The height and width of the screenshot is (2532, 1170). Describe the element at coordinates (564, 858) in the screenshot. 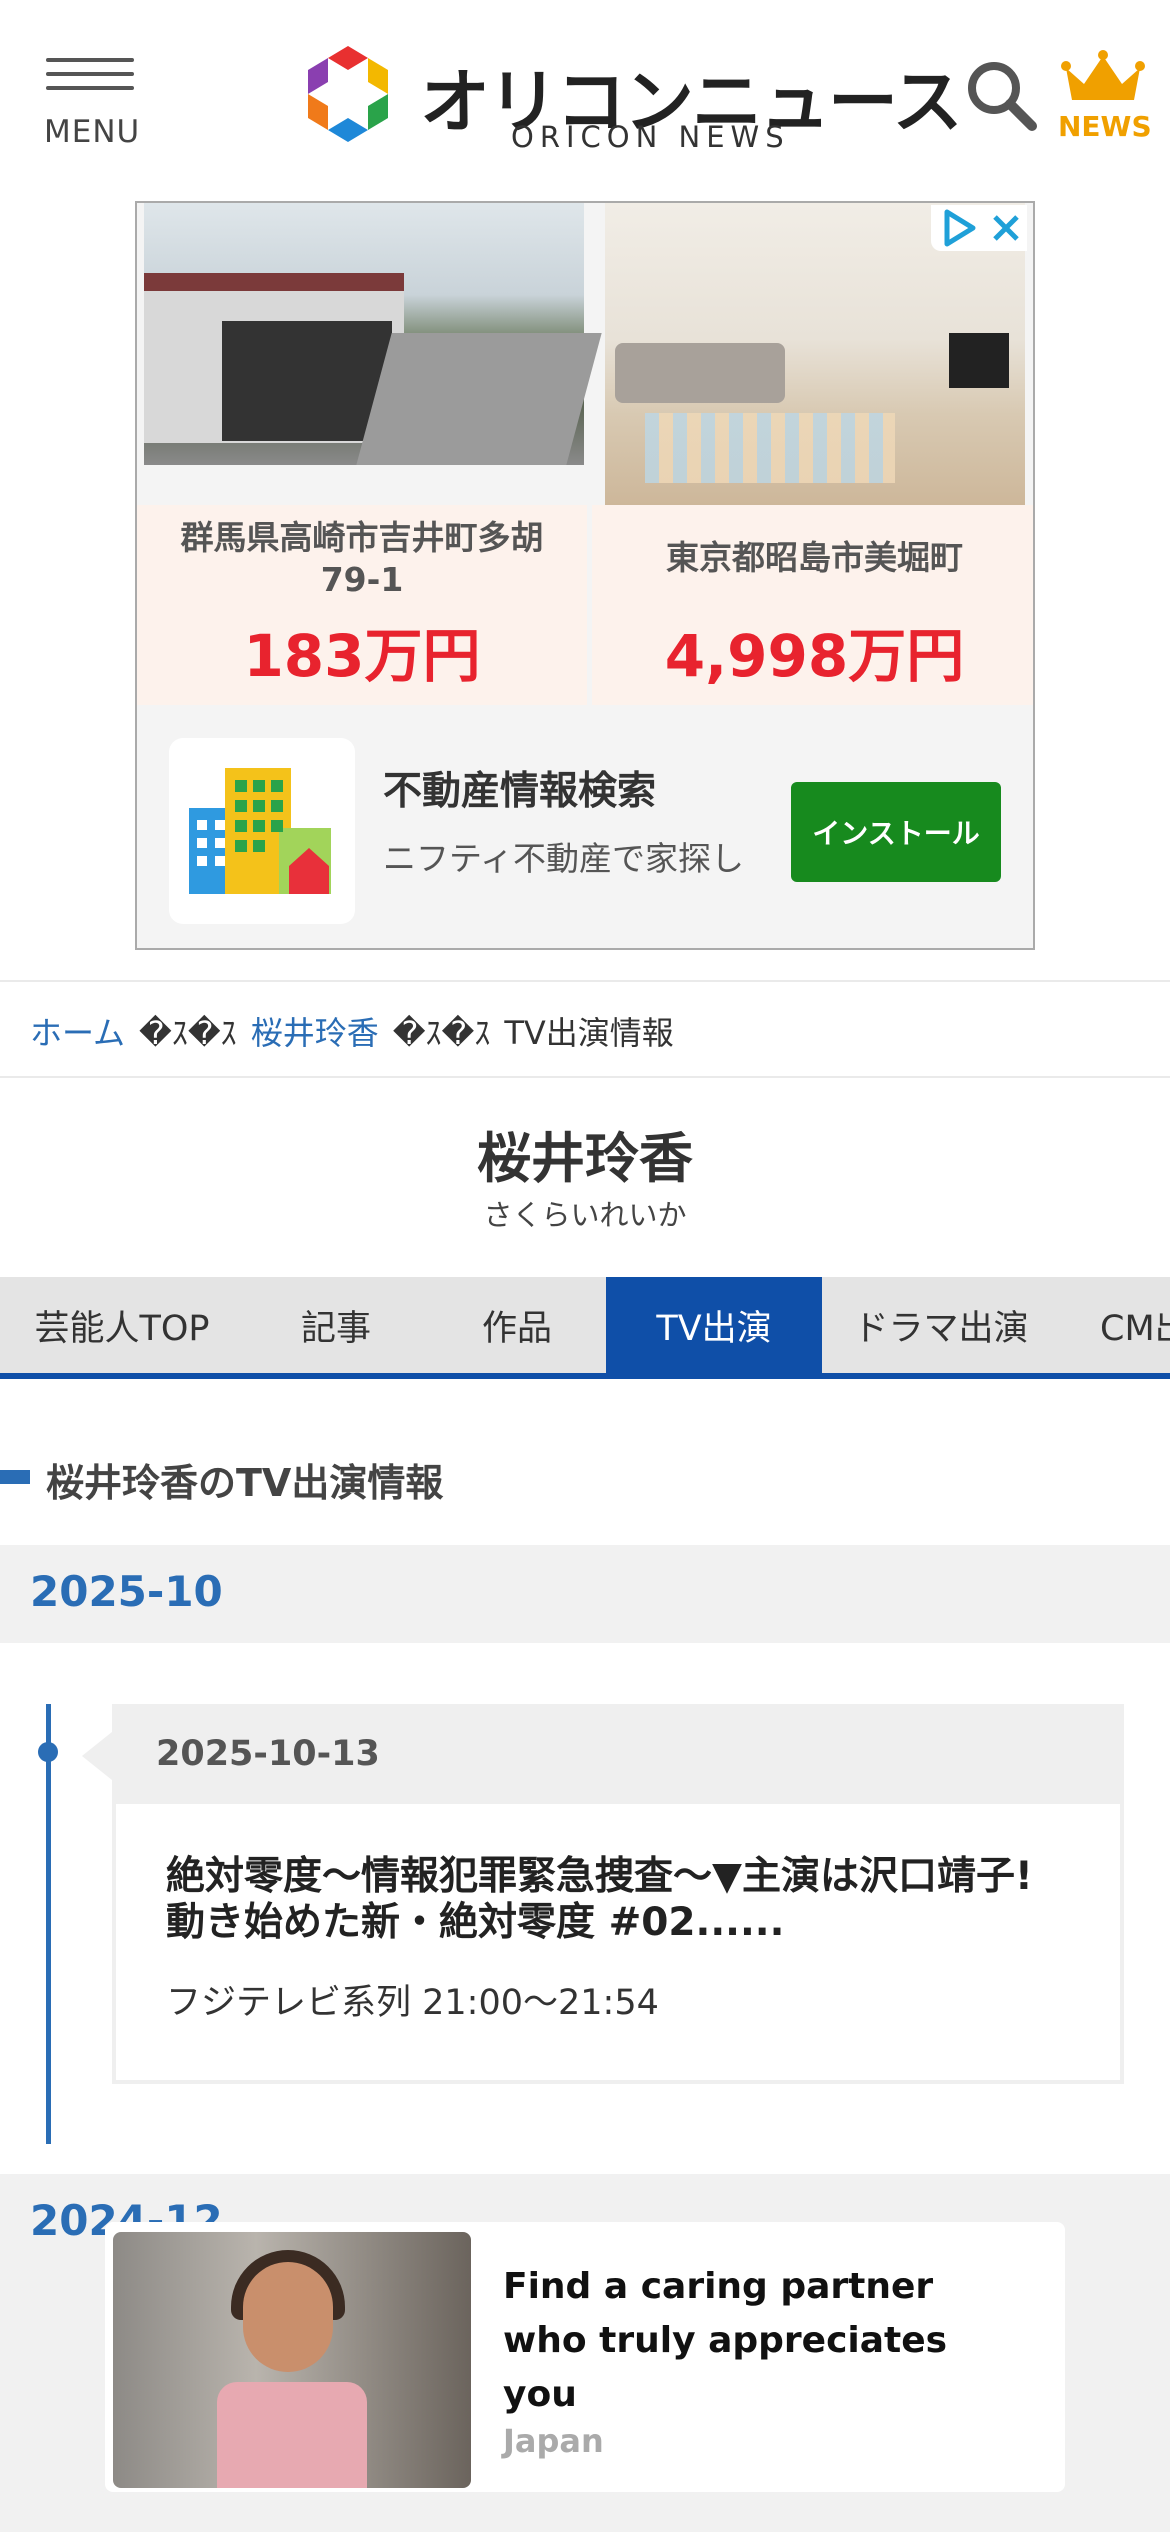

I see `ad-app-description: ニフティ不動産で家探し` at that location.